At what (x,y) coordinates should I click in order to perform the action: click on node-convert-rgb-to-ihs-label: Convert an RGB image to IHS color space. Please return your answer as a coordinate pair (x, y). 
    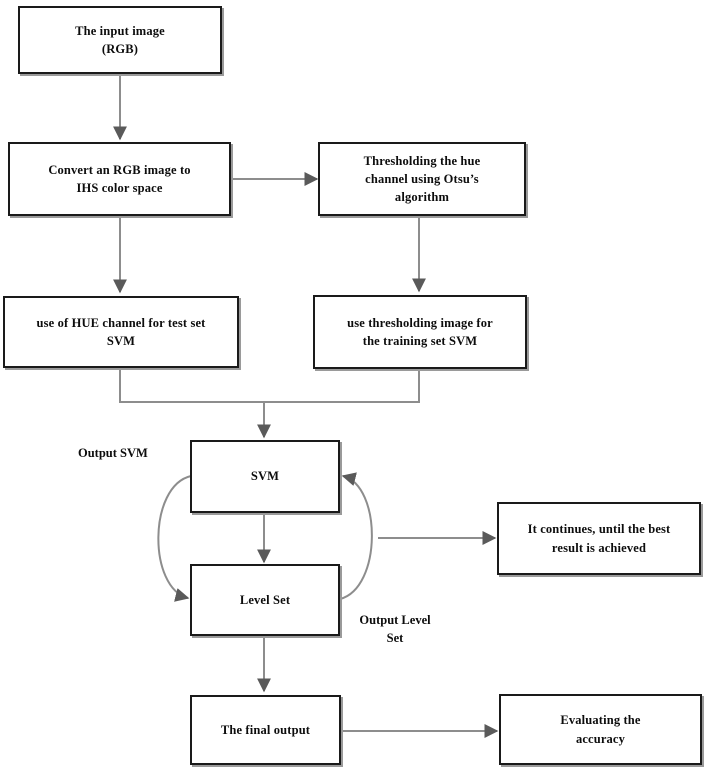
    Looking at the image, I should click on (119, 178).